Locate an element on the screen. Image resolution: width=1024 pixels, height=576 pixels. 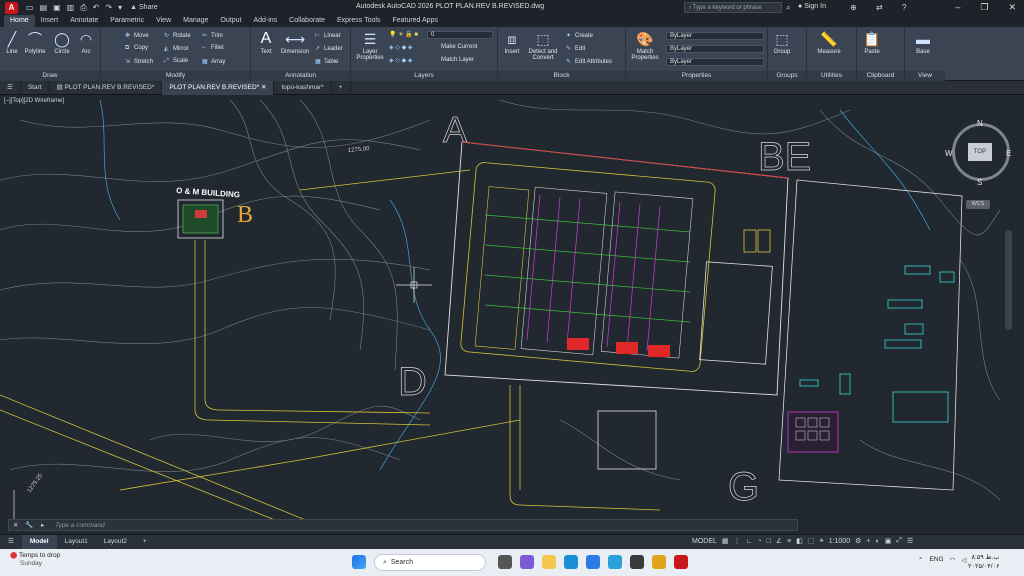
save-as-icon: ▥ is located at coordinates (71, 8).